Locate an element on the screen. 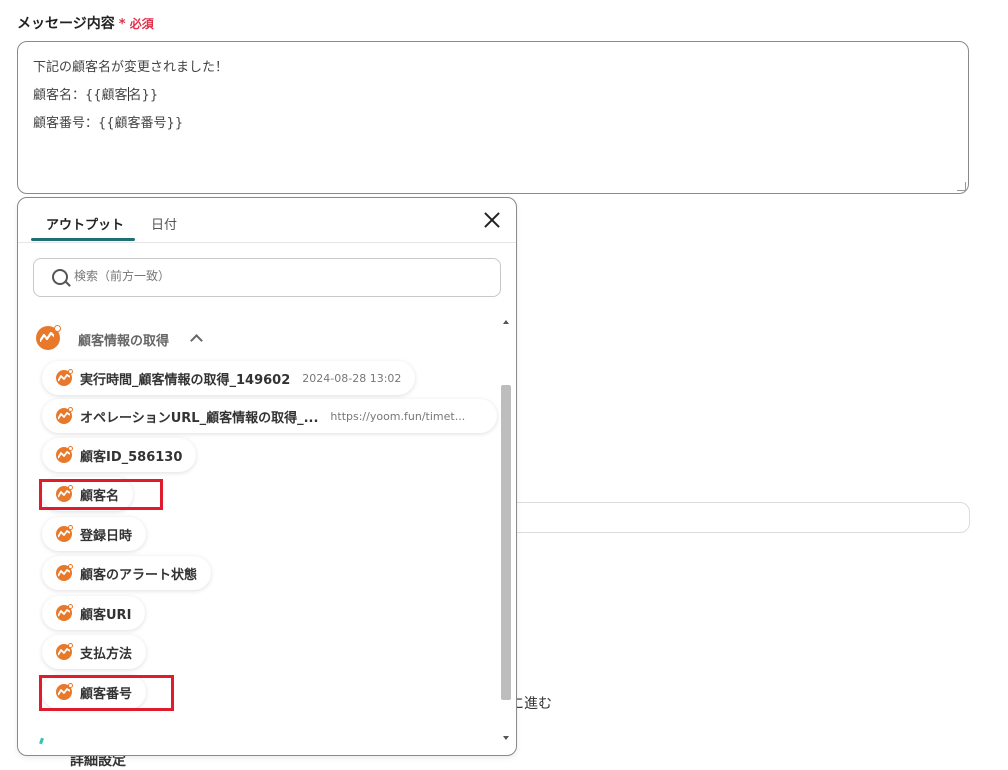 Image resolution: width=1008 pixels, height=770 pixels. message-line-1: 下記の顧客名が変更されました！ is located at coordinates (131, 67).